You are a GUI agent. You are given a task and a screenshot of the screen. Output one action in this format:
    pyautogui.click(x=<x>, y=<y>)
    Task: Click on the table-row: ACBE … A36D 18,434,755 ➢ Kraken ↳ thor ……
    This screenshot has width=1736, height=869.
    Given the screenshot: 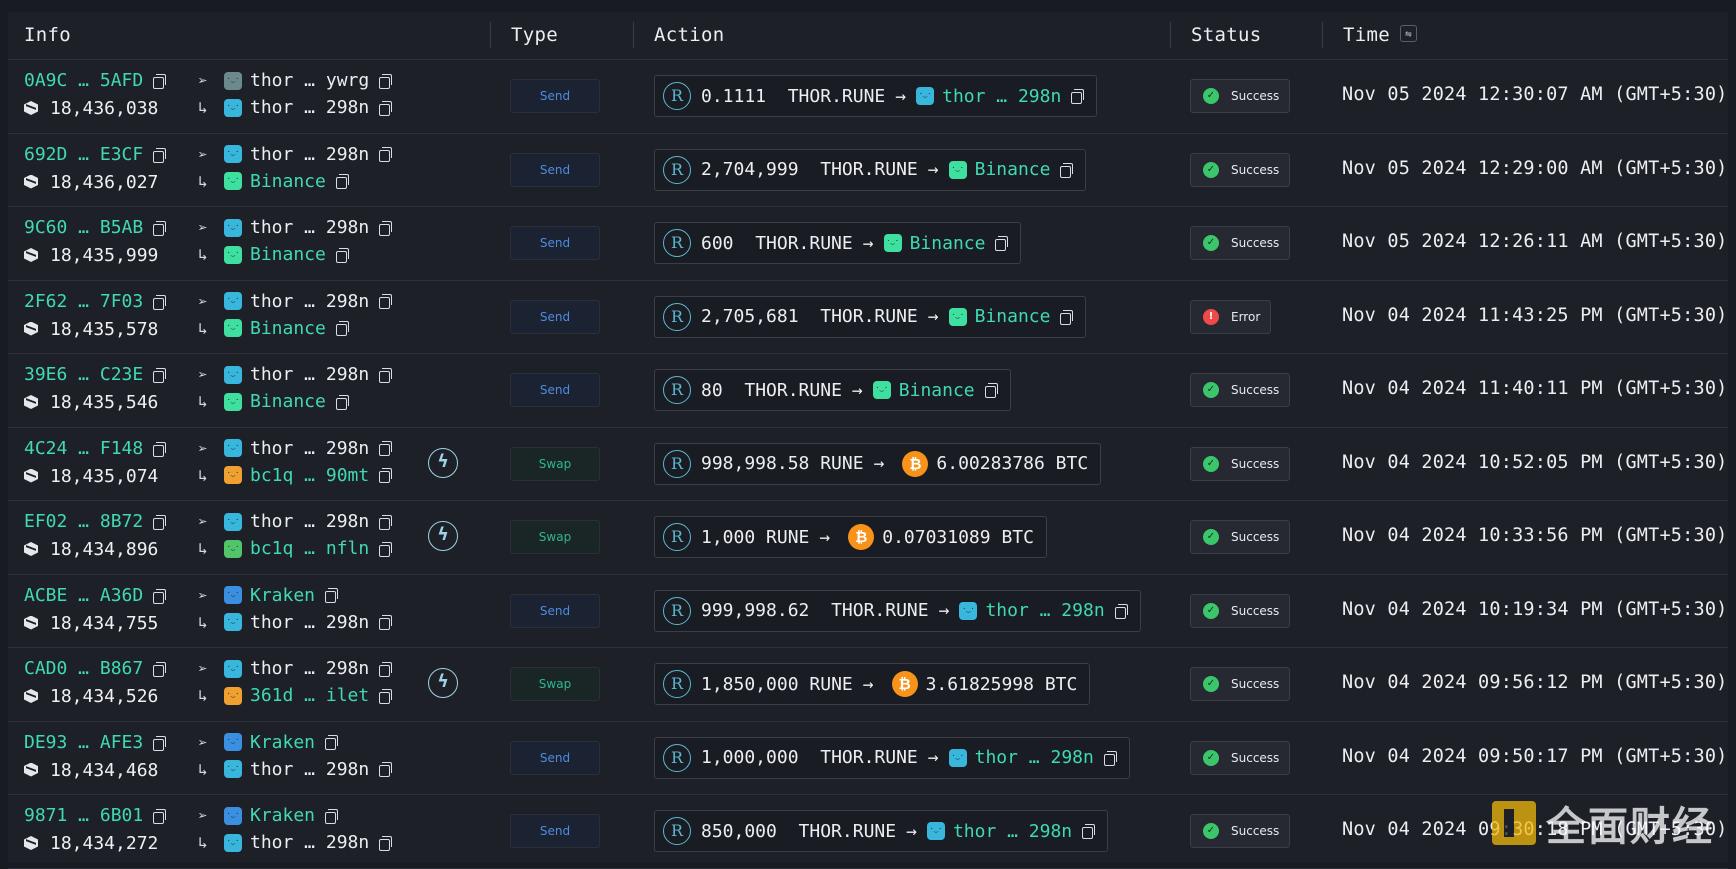 What is the action you would take?
    pyautogui.click(x=868, y=611)
    